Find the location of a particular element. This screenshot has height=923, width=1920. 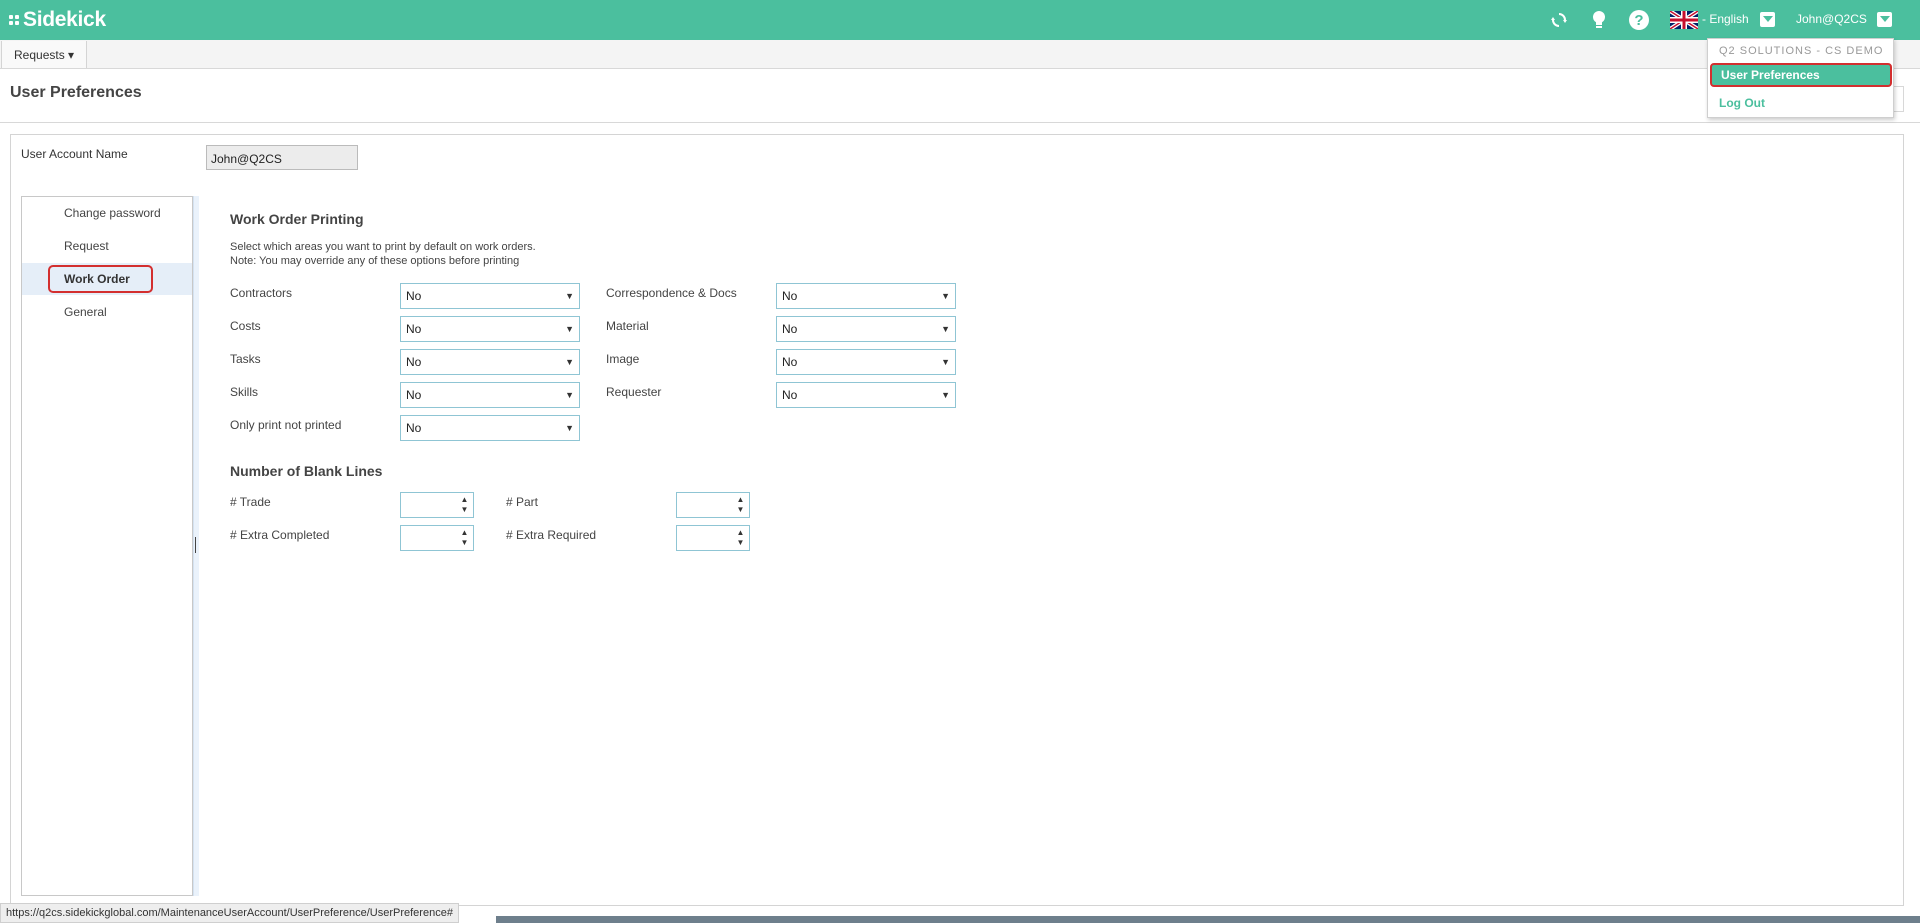

help-icon: ? is located at coordinates (1639, 20).